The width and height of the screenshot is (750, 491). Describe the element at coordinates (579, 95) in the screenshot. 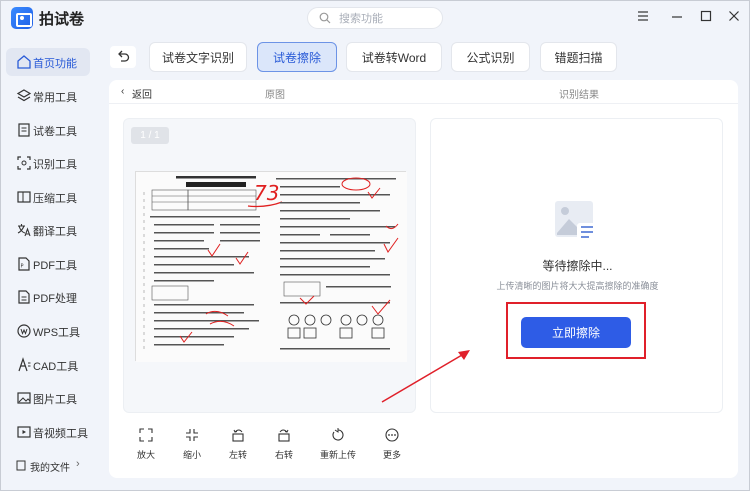

I see `result-heading: 识别结果` at that location.